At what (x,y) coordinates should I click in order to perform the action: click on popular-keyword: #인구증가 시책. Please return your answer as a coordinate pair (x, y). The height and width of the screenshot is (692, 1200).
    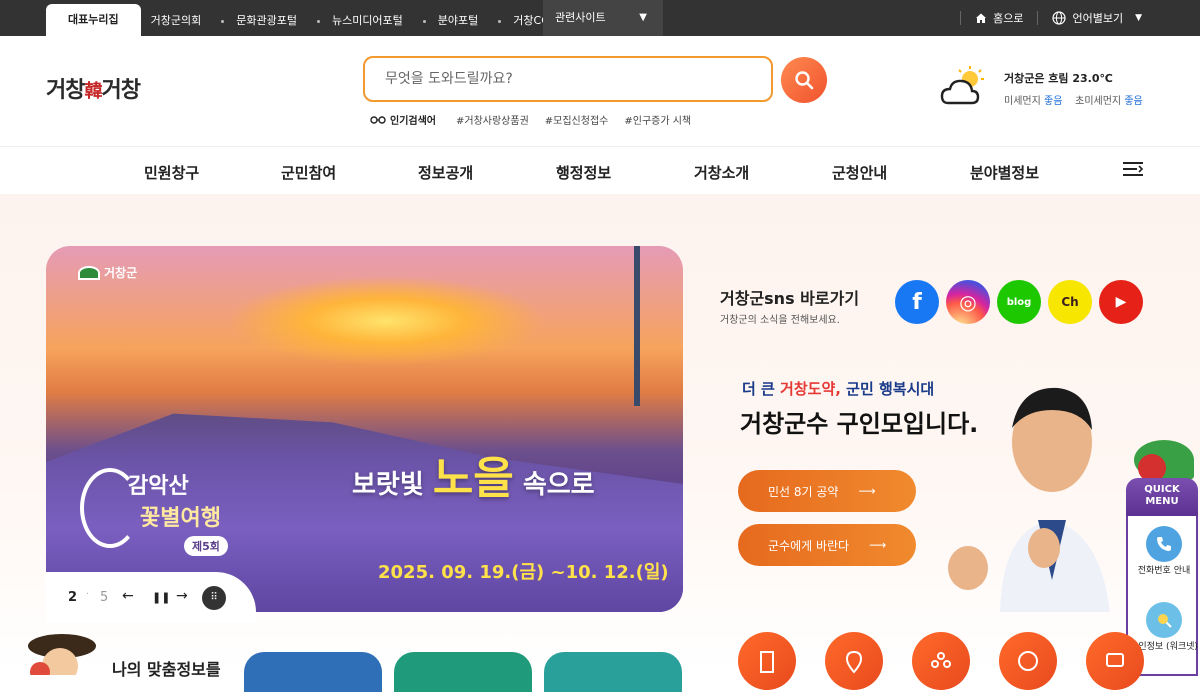
    Looking at the image, I should click on (657, 119).